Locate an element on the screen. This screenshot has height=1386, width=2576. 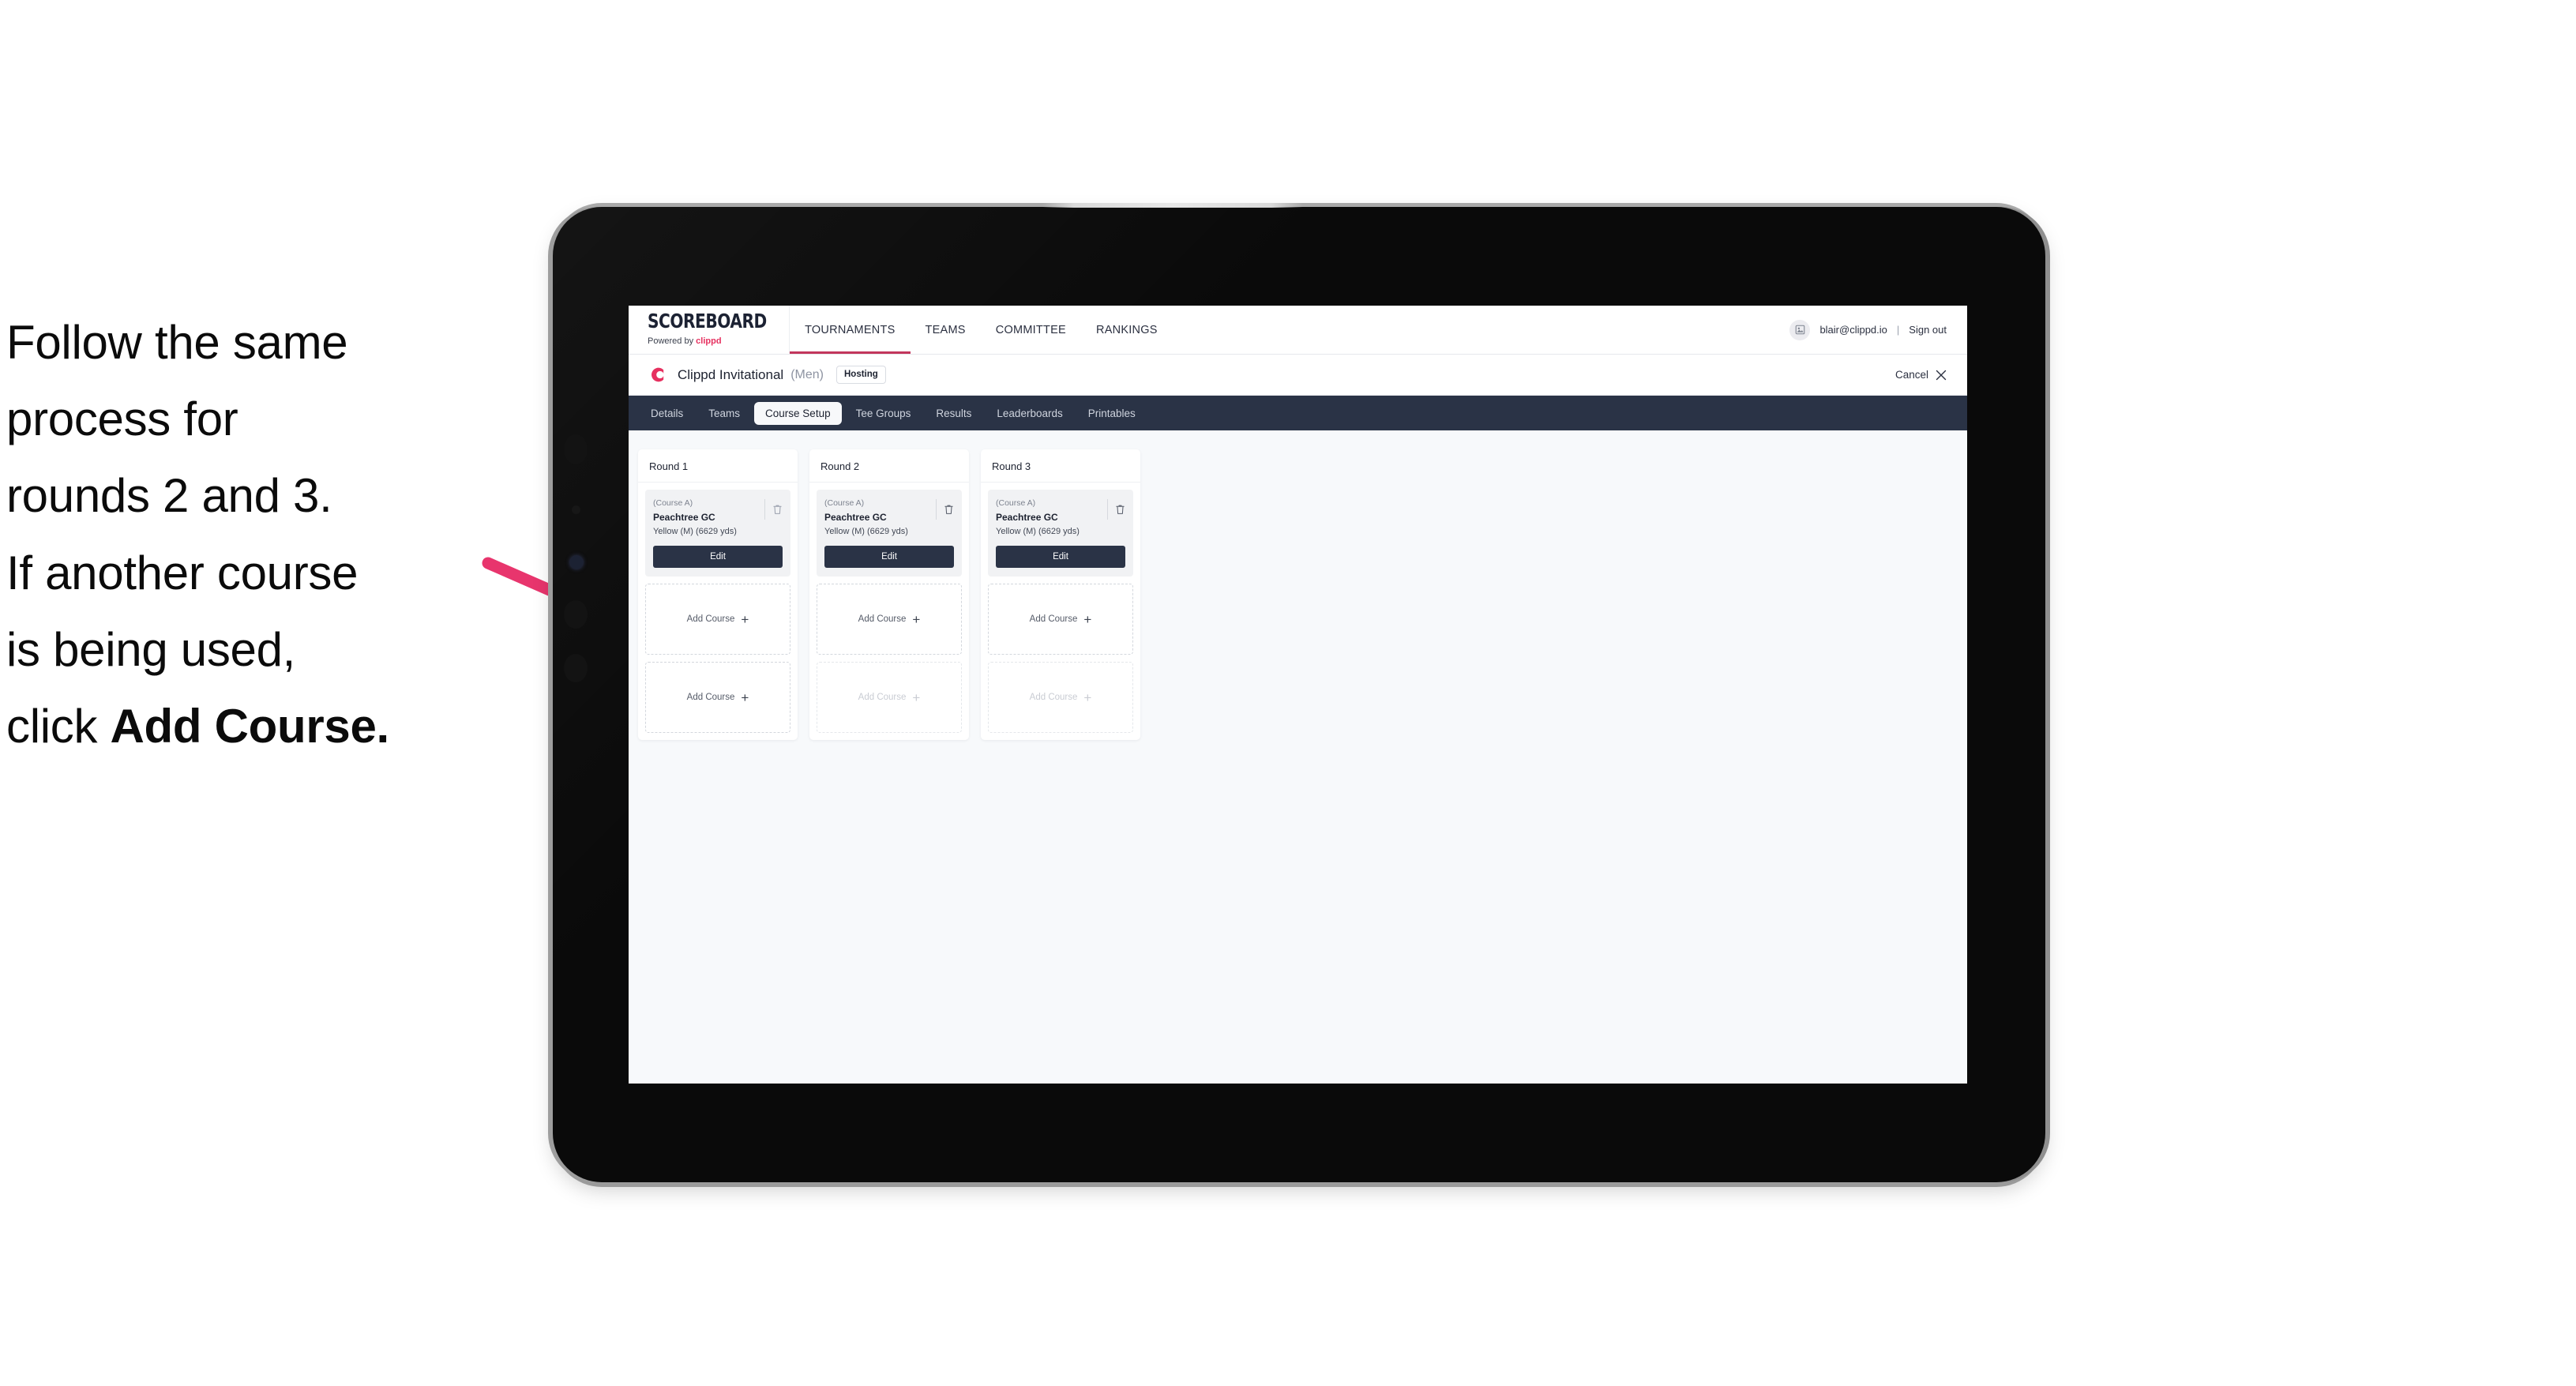
bezel-button-mid-icon is located at coordinates (576, 614).